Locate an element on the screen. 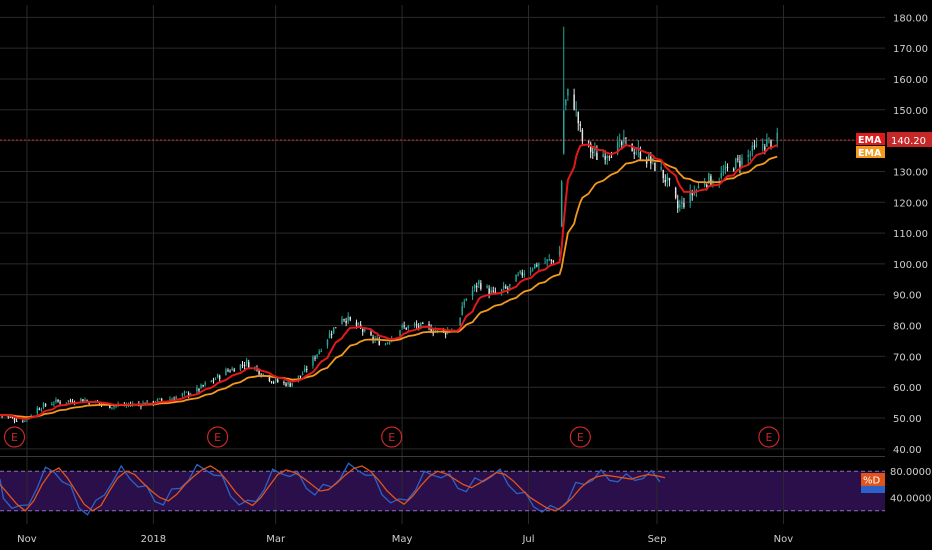 The height and width of the screenshot is (550, 932). price-tick-label: 110.00 is located at coordinates (910, 234).